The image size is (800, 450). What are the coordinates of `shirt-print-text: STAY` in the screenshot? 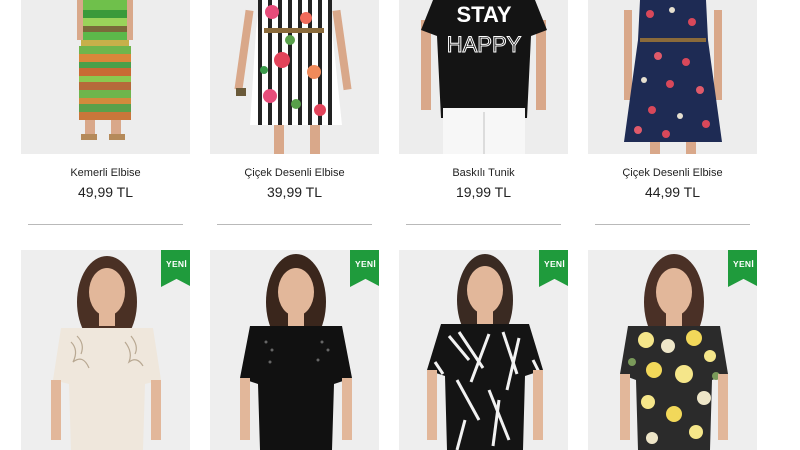 It's located at (483, 14).